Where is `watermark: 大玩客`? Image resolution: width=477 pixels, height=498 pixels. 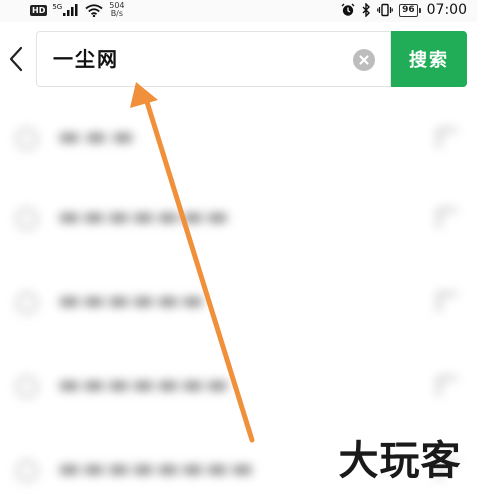
watermark: 大玩客 is located at coordinates (400, 461).